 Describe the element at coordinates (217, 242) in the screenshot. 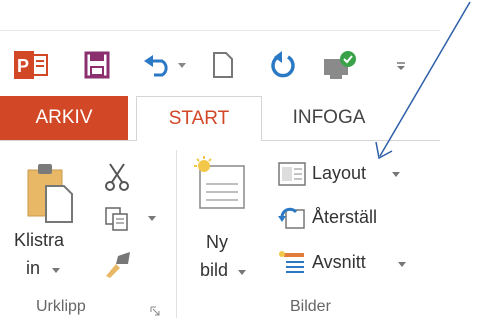

I see `new-slide-label-line1: Ny` at that location.